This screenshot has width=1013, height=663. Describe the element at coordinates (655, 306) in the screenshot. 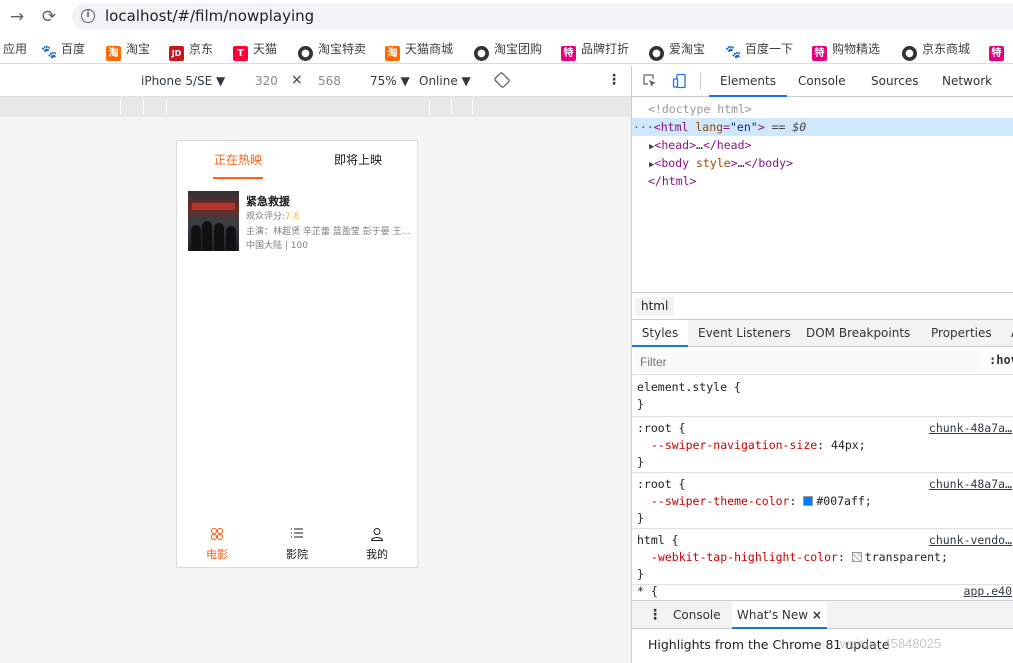

I see `breadcrumb-html: html` at that location.